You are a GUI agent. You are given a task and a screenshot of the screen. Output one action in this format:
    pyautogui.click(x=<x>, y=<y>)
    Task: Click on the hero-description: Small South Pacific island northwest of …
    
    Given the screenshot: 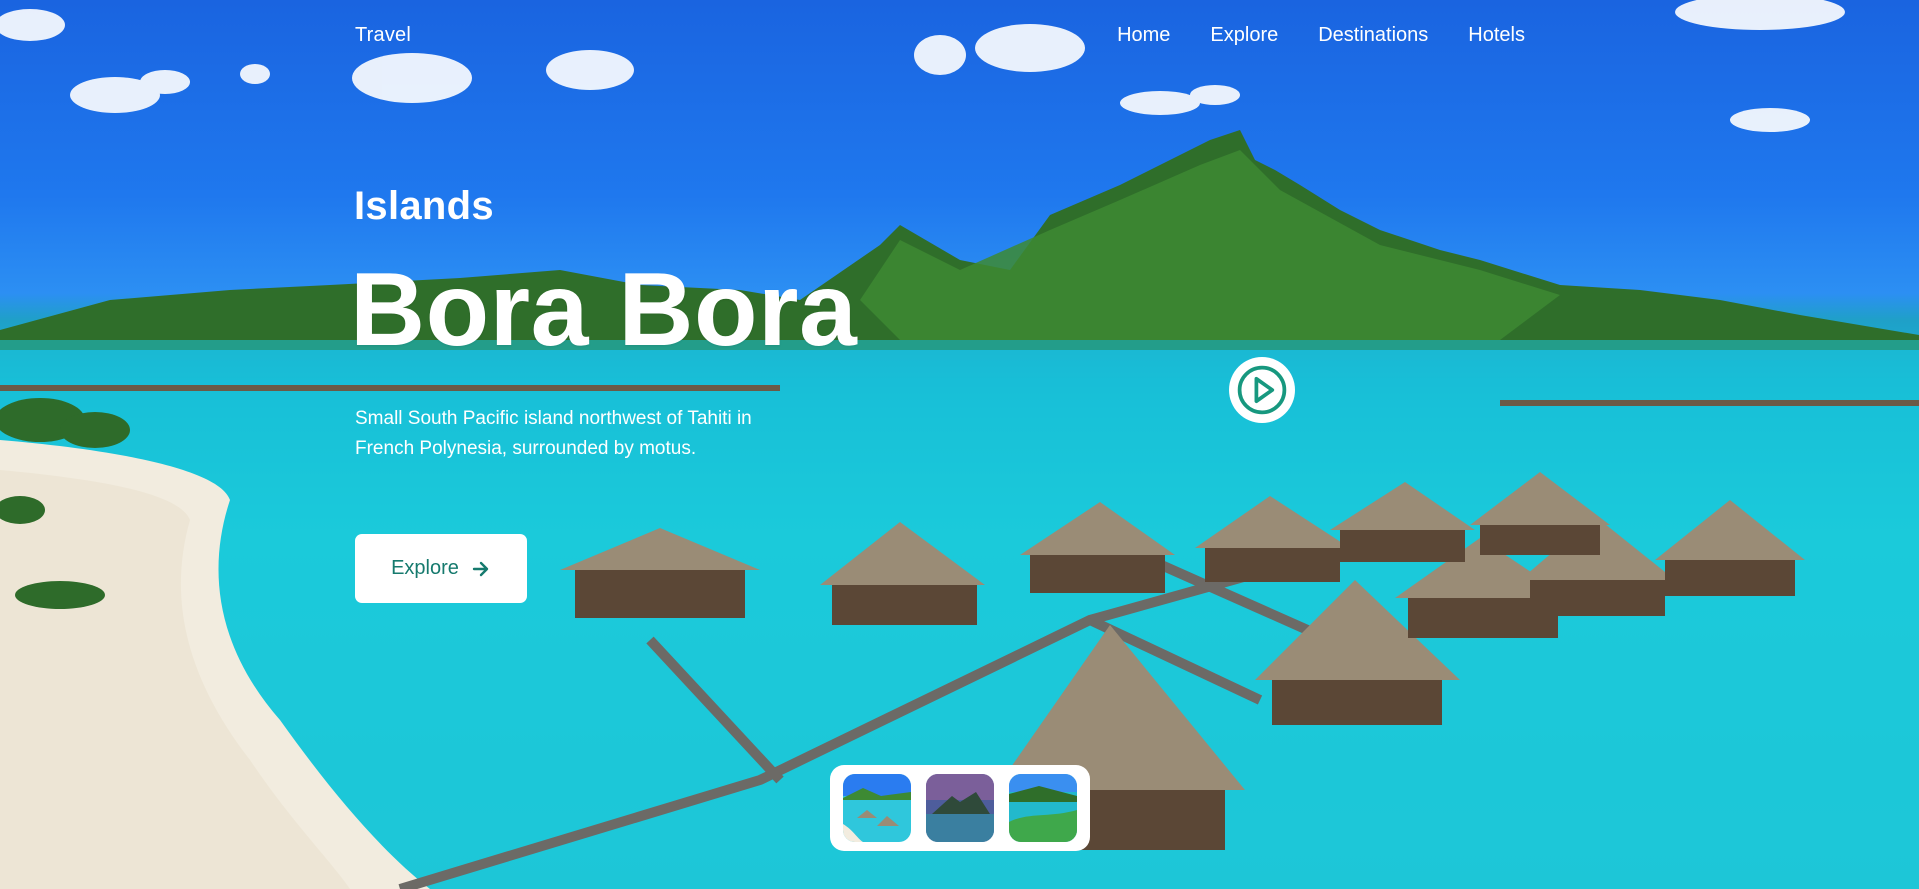 What is the action you would take?
    pyautogui.click(x=553, y=433)
    